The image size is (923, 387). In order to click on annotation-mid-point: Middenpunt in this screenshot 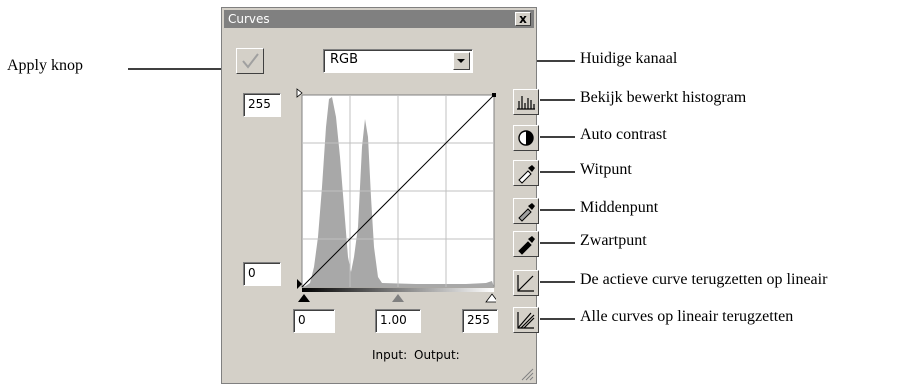, I will do `click(619, 207)`.